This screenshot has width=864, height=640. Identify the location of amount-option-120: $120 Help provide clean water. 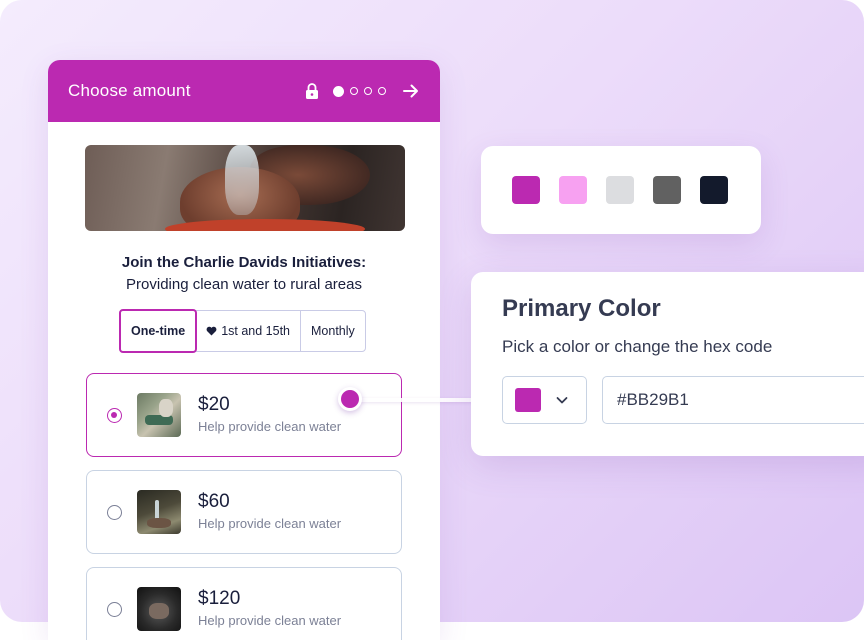
(244, 603).